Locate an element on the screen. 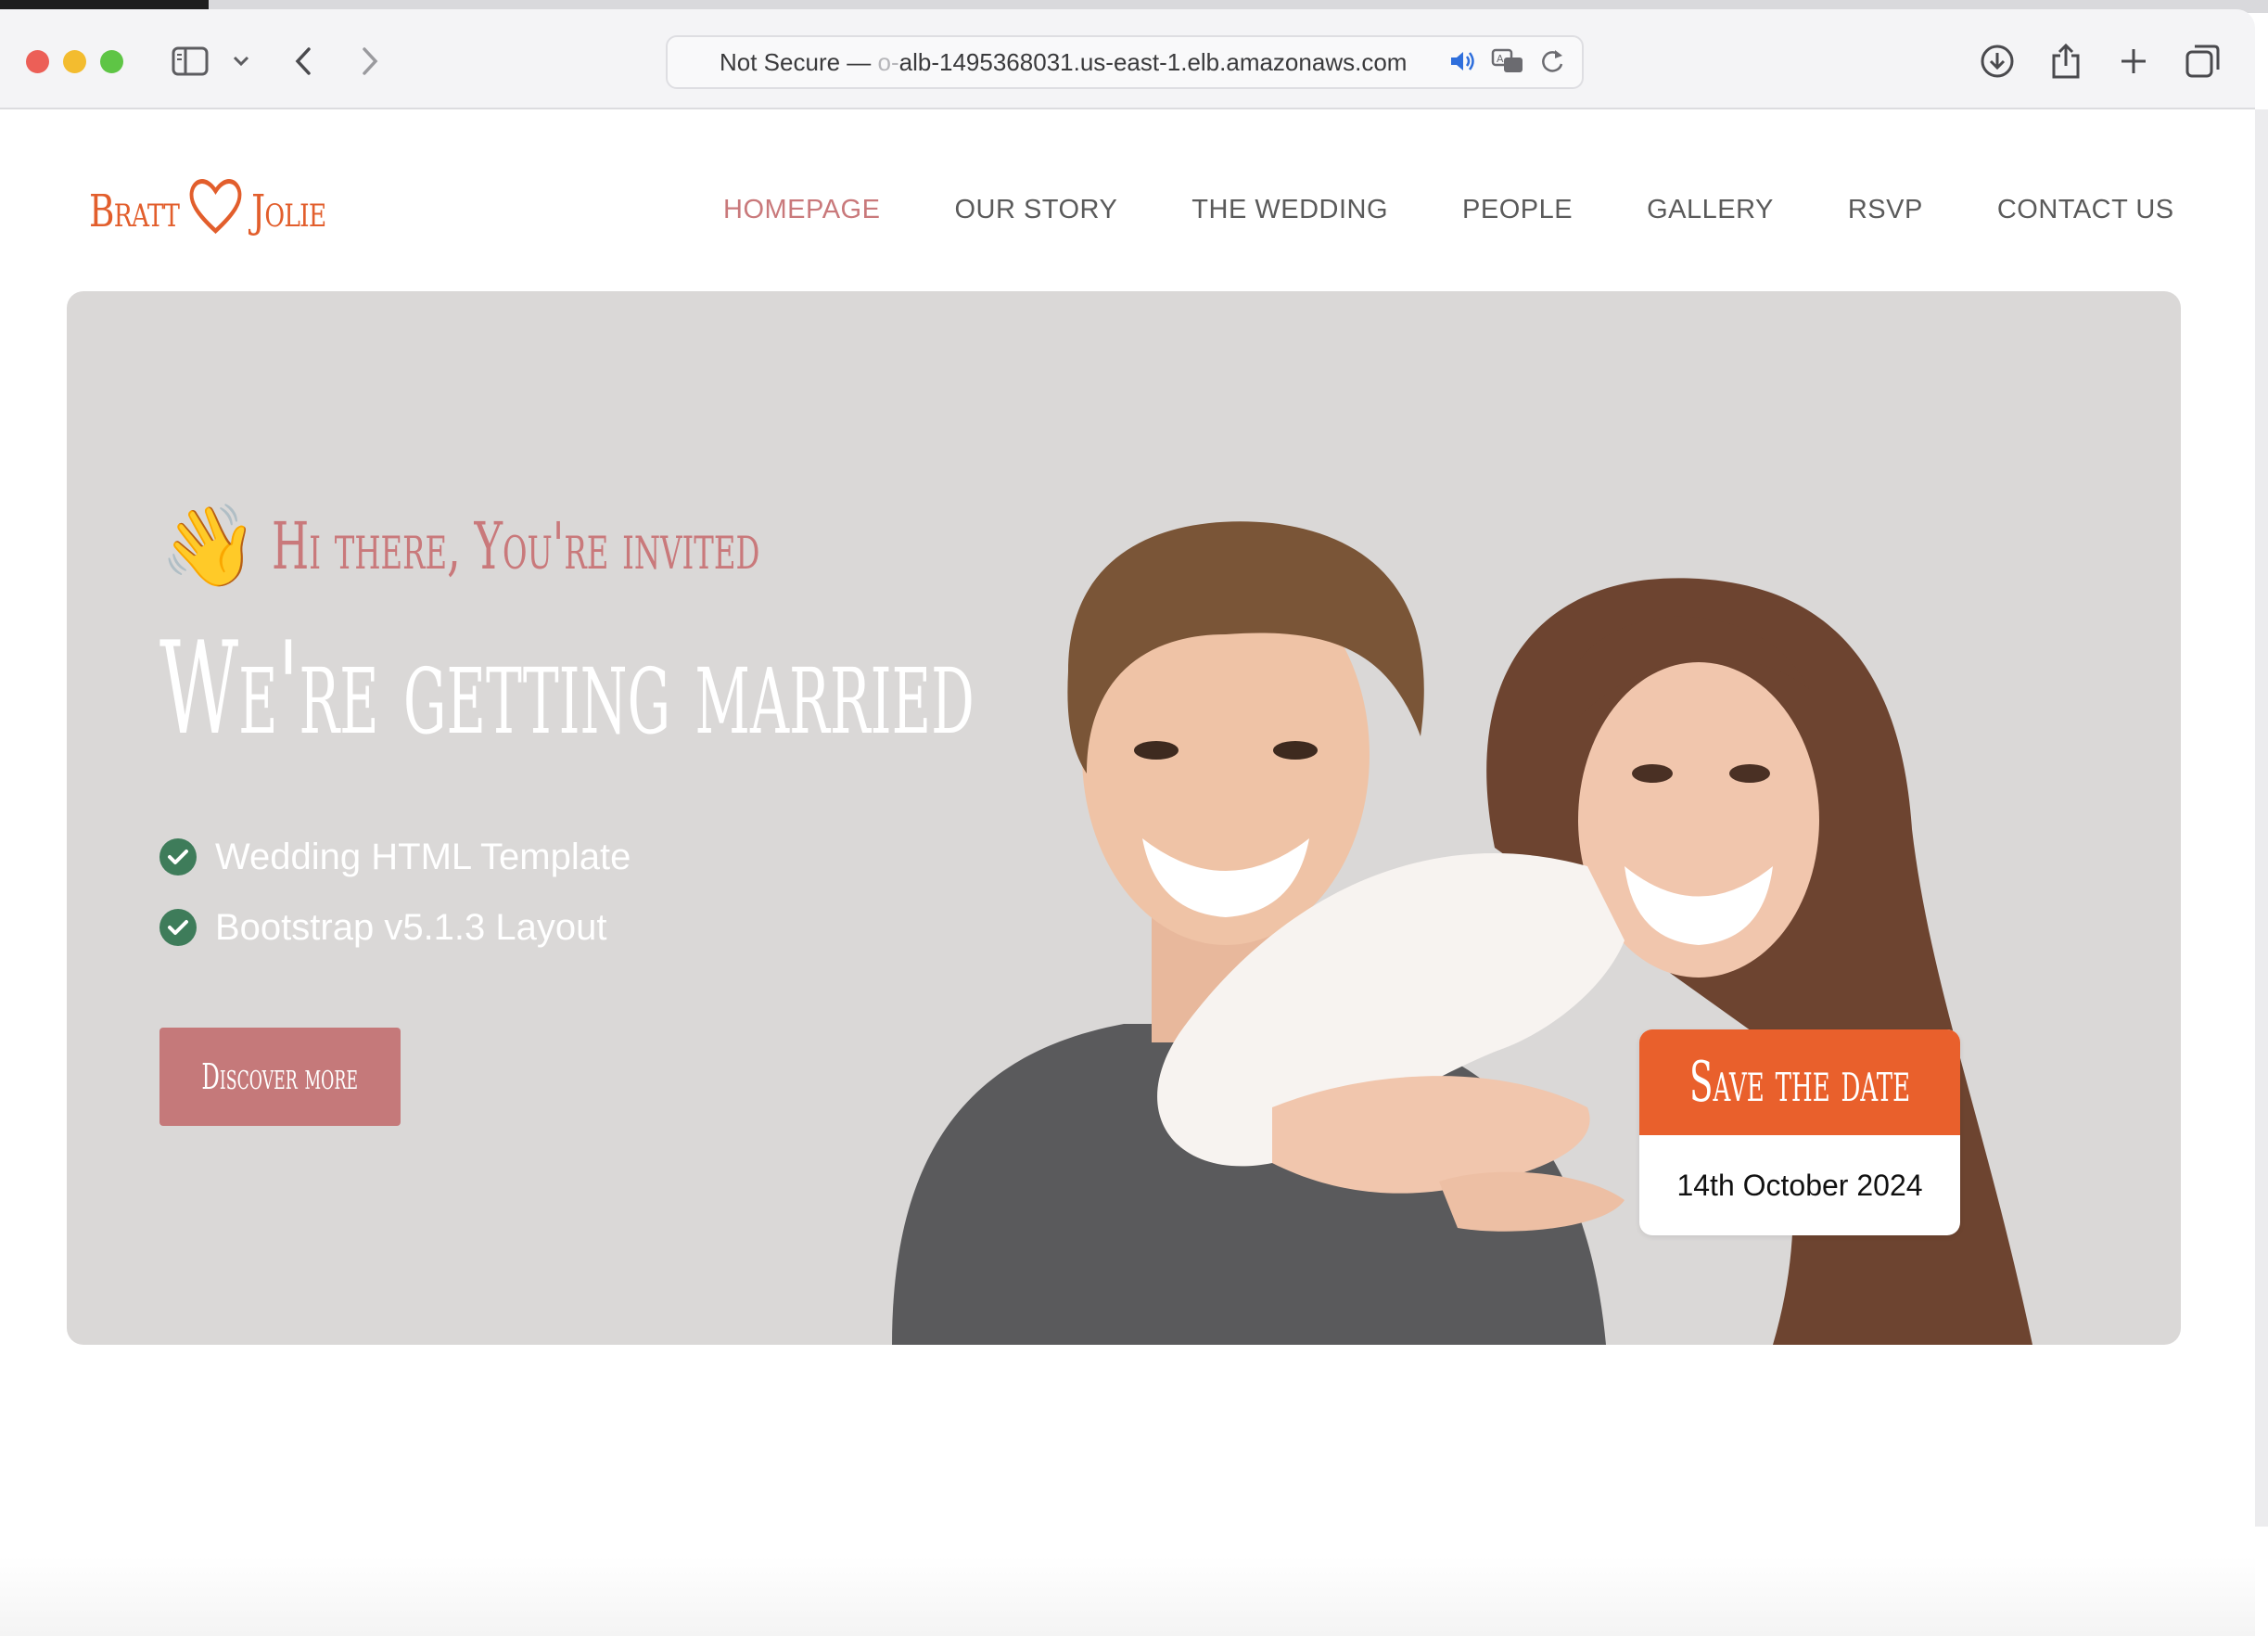  minimize-window-button is located at coordinates (74, 61).